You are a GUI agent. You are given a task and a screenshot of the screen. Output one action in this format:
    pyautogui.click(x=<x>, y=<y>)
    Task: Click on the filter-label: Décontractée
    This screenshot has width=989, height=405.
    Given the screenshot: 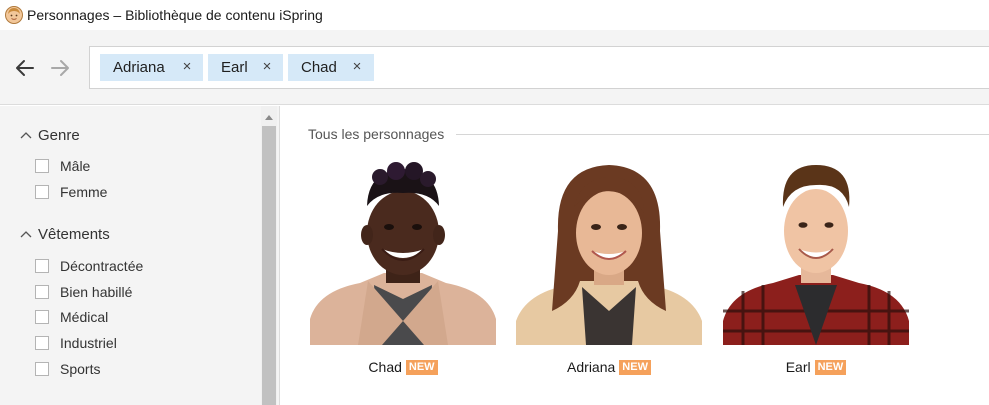 What is the action you would take?
    pyautogui.click(x=102, y=266)
    